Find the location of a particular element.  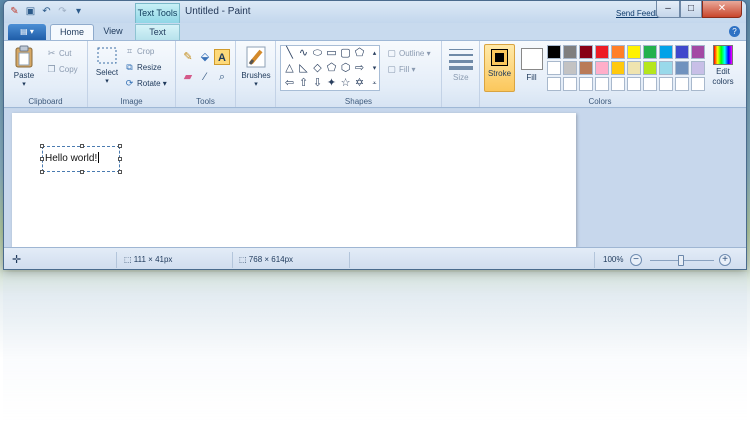

zoom-slider-thumb is located at coordinates (681, 260).